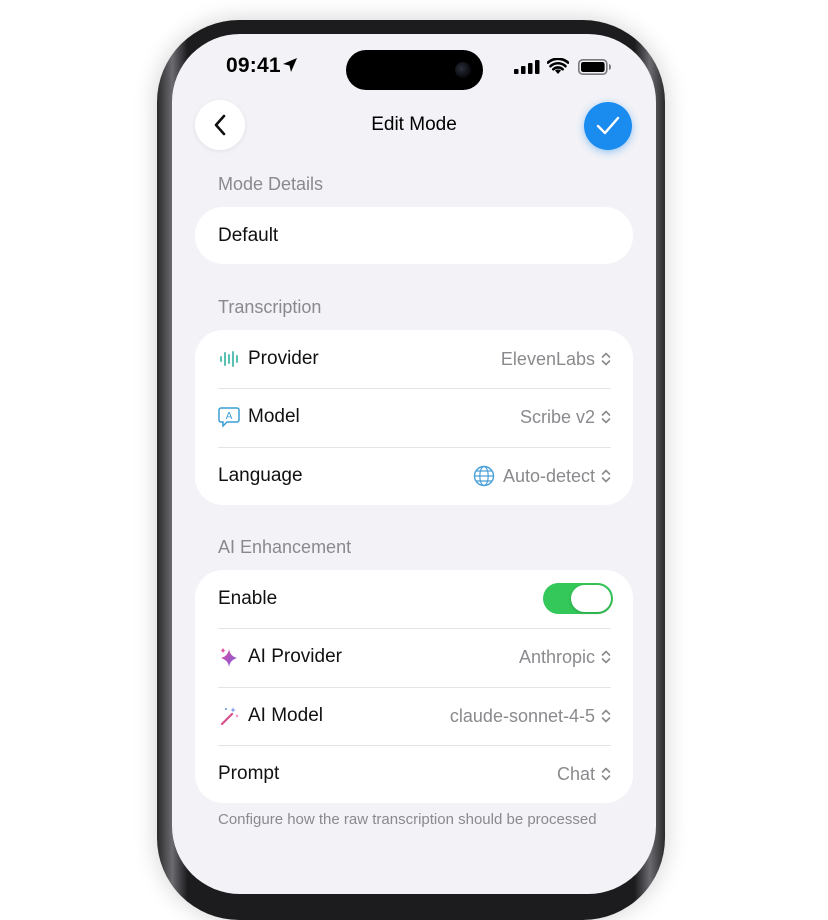  I want to click on mode-name-value: Default, so click(248, 235).